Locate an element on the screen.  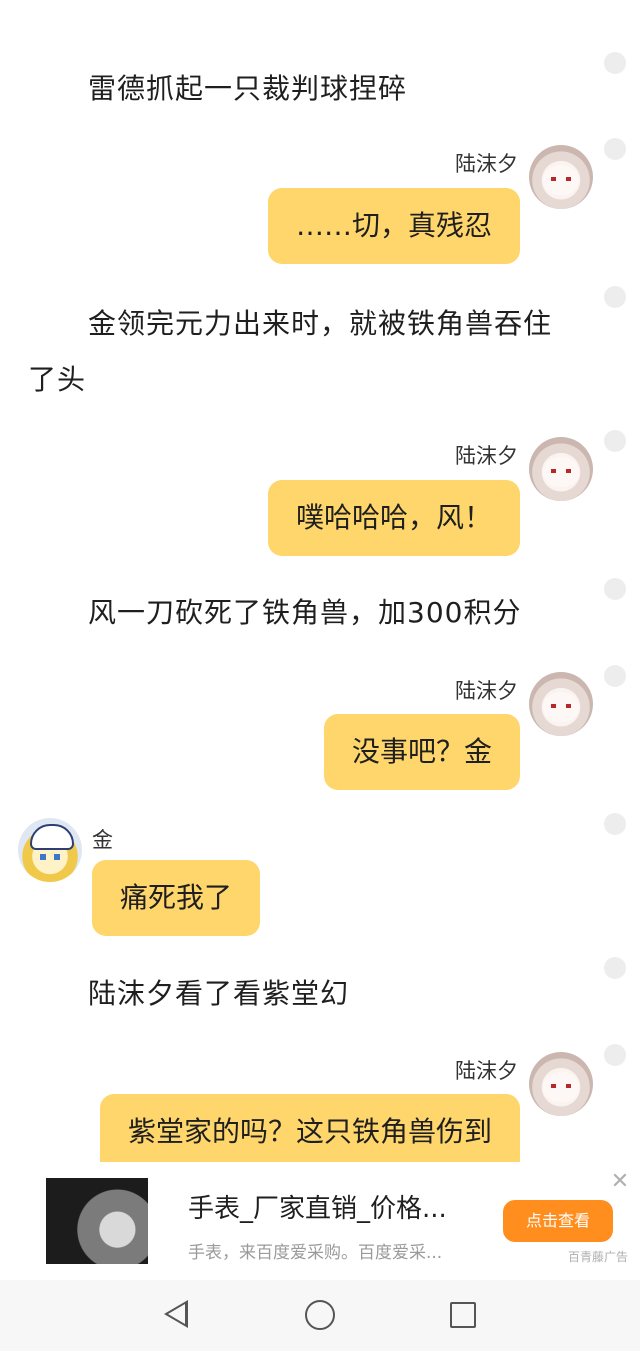
narration-text: 金领完元力出来时，就被铁角兽吞住了头 is located at coordinates (290, 351).